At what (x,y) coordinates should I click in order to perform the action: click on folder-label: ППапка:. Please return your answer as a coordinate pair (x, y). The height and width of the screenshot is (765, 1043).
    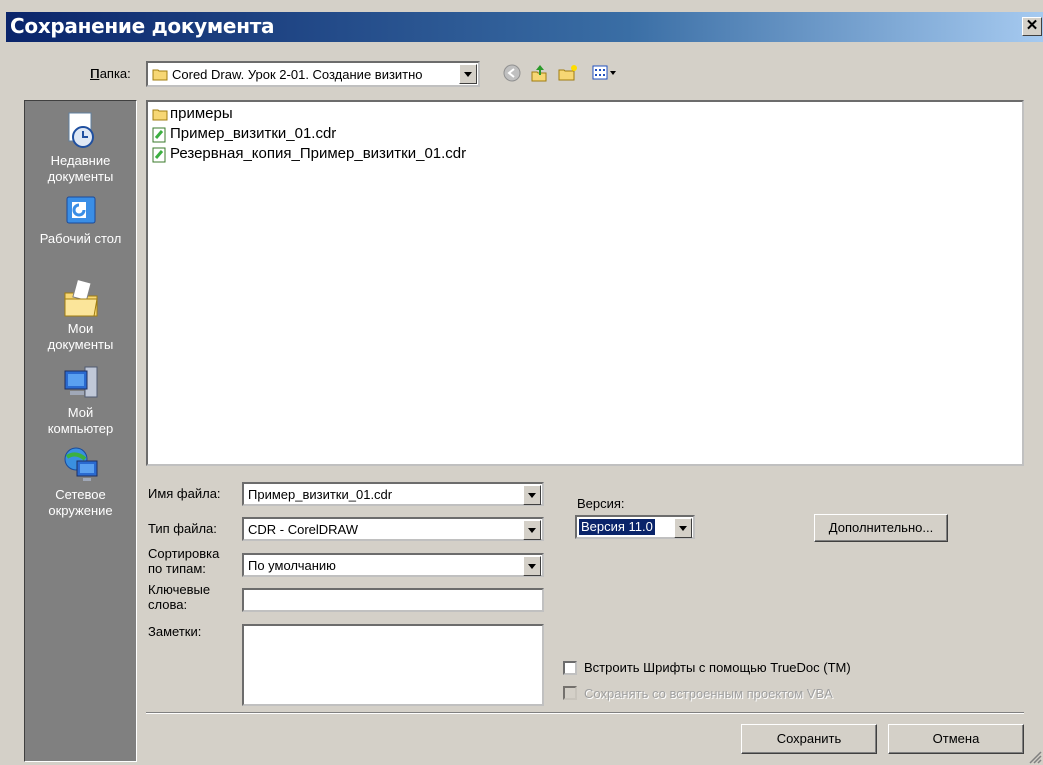
    Looking at the image, I should click on (110, 73).